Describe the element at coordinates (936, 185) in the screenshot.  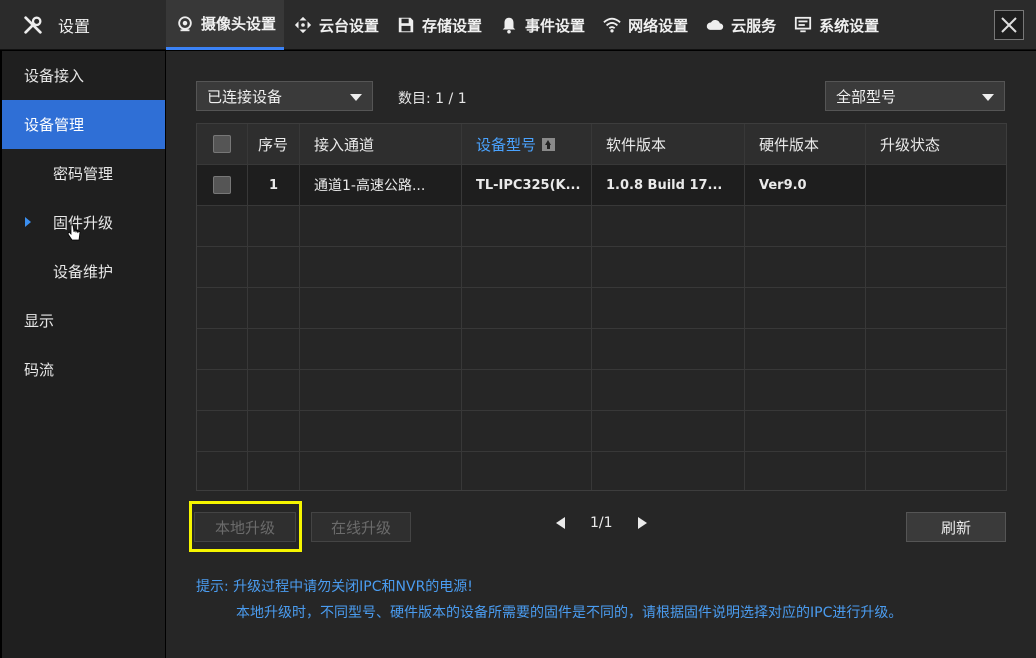
I see `row-upgrade-status` at that location.